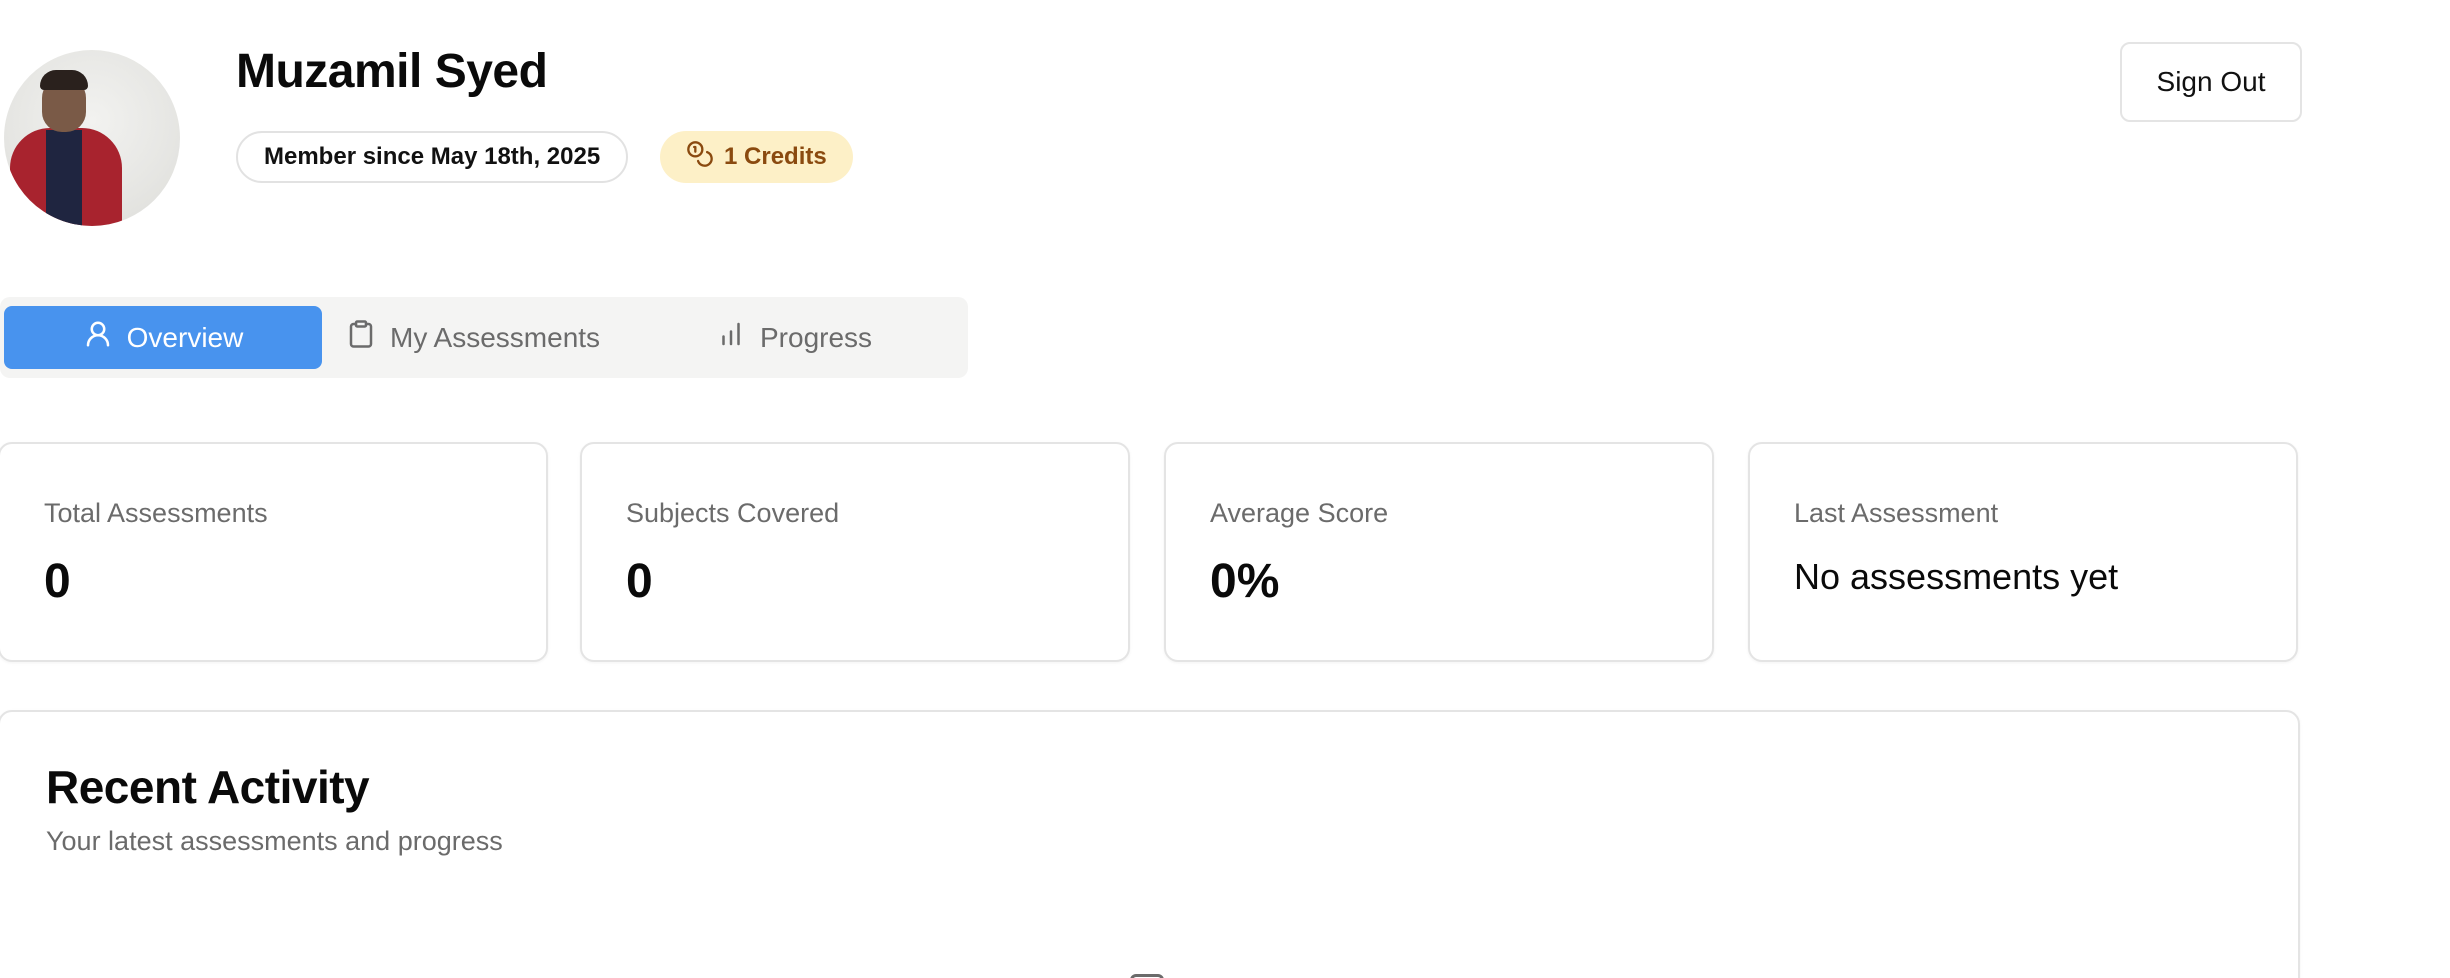  I want to click on user-icon, so click(98, 337).